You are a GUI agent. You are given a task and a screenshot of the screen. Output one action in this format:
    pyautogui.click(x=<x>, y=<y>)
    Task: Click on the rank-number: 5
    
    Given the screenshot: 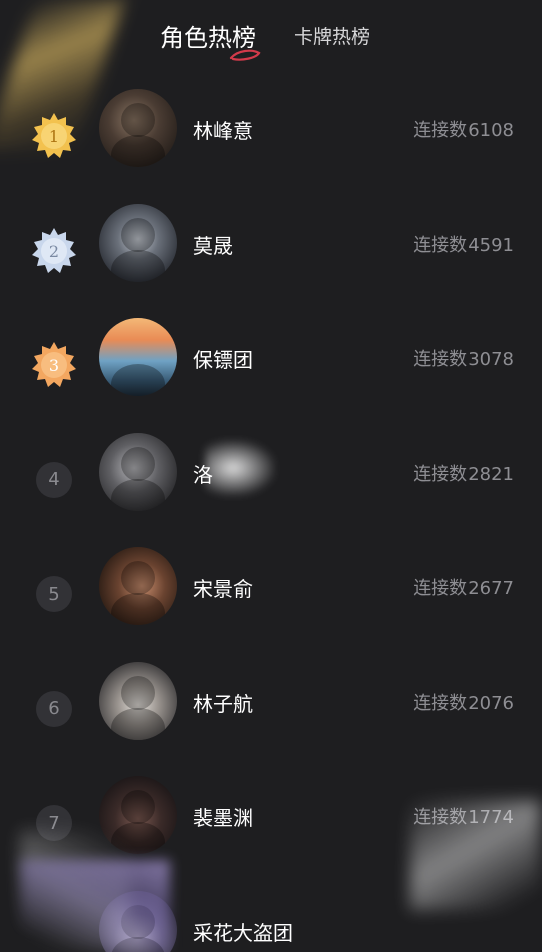 What is the action you would take?
    pyautogui.click(x=54, y=594)
    